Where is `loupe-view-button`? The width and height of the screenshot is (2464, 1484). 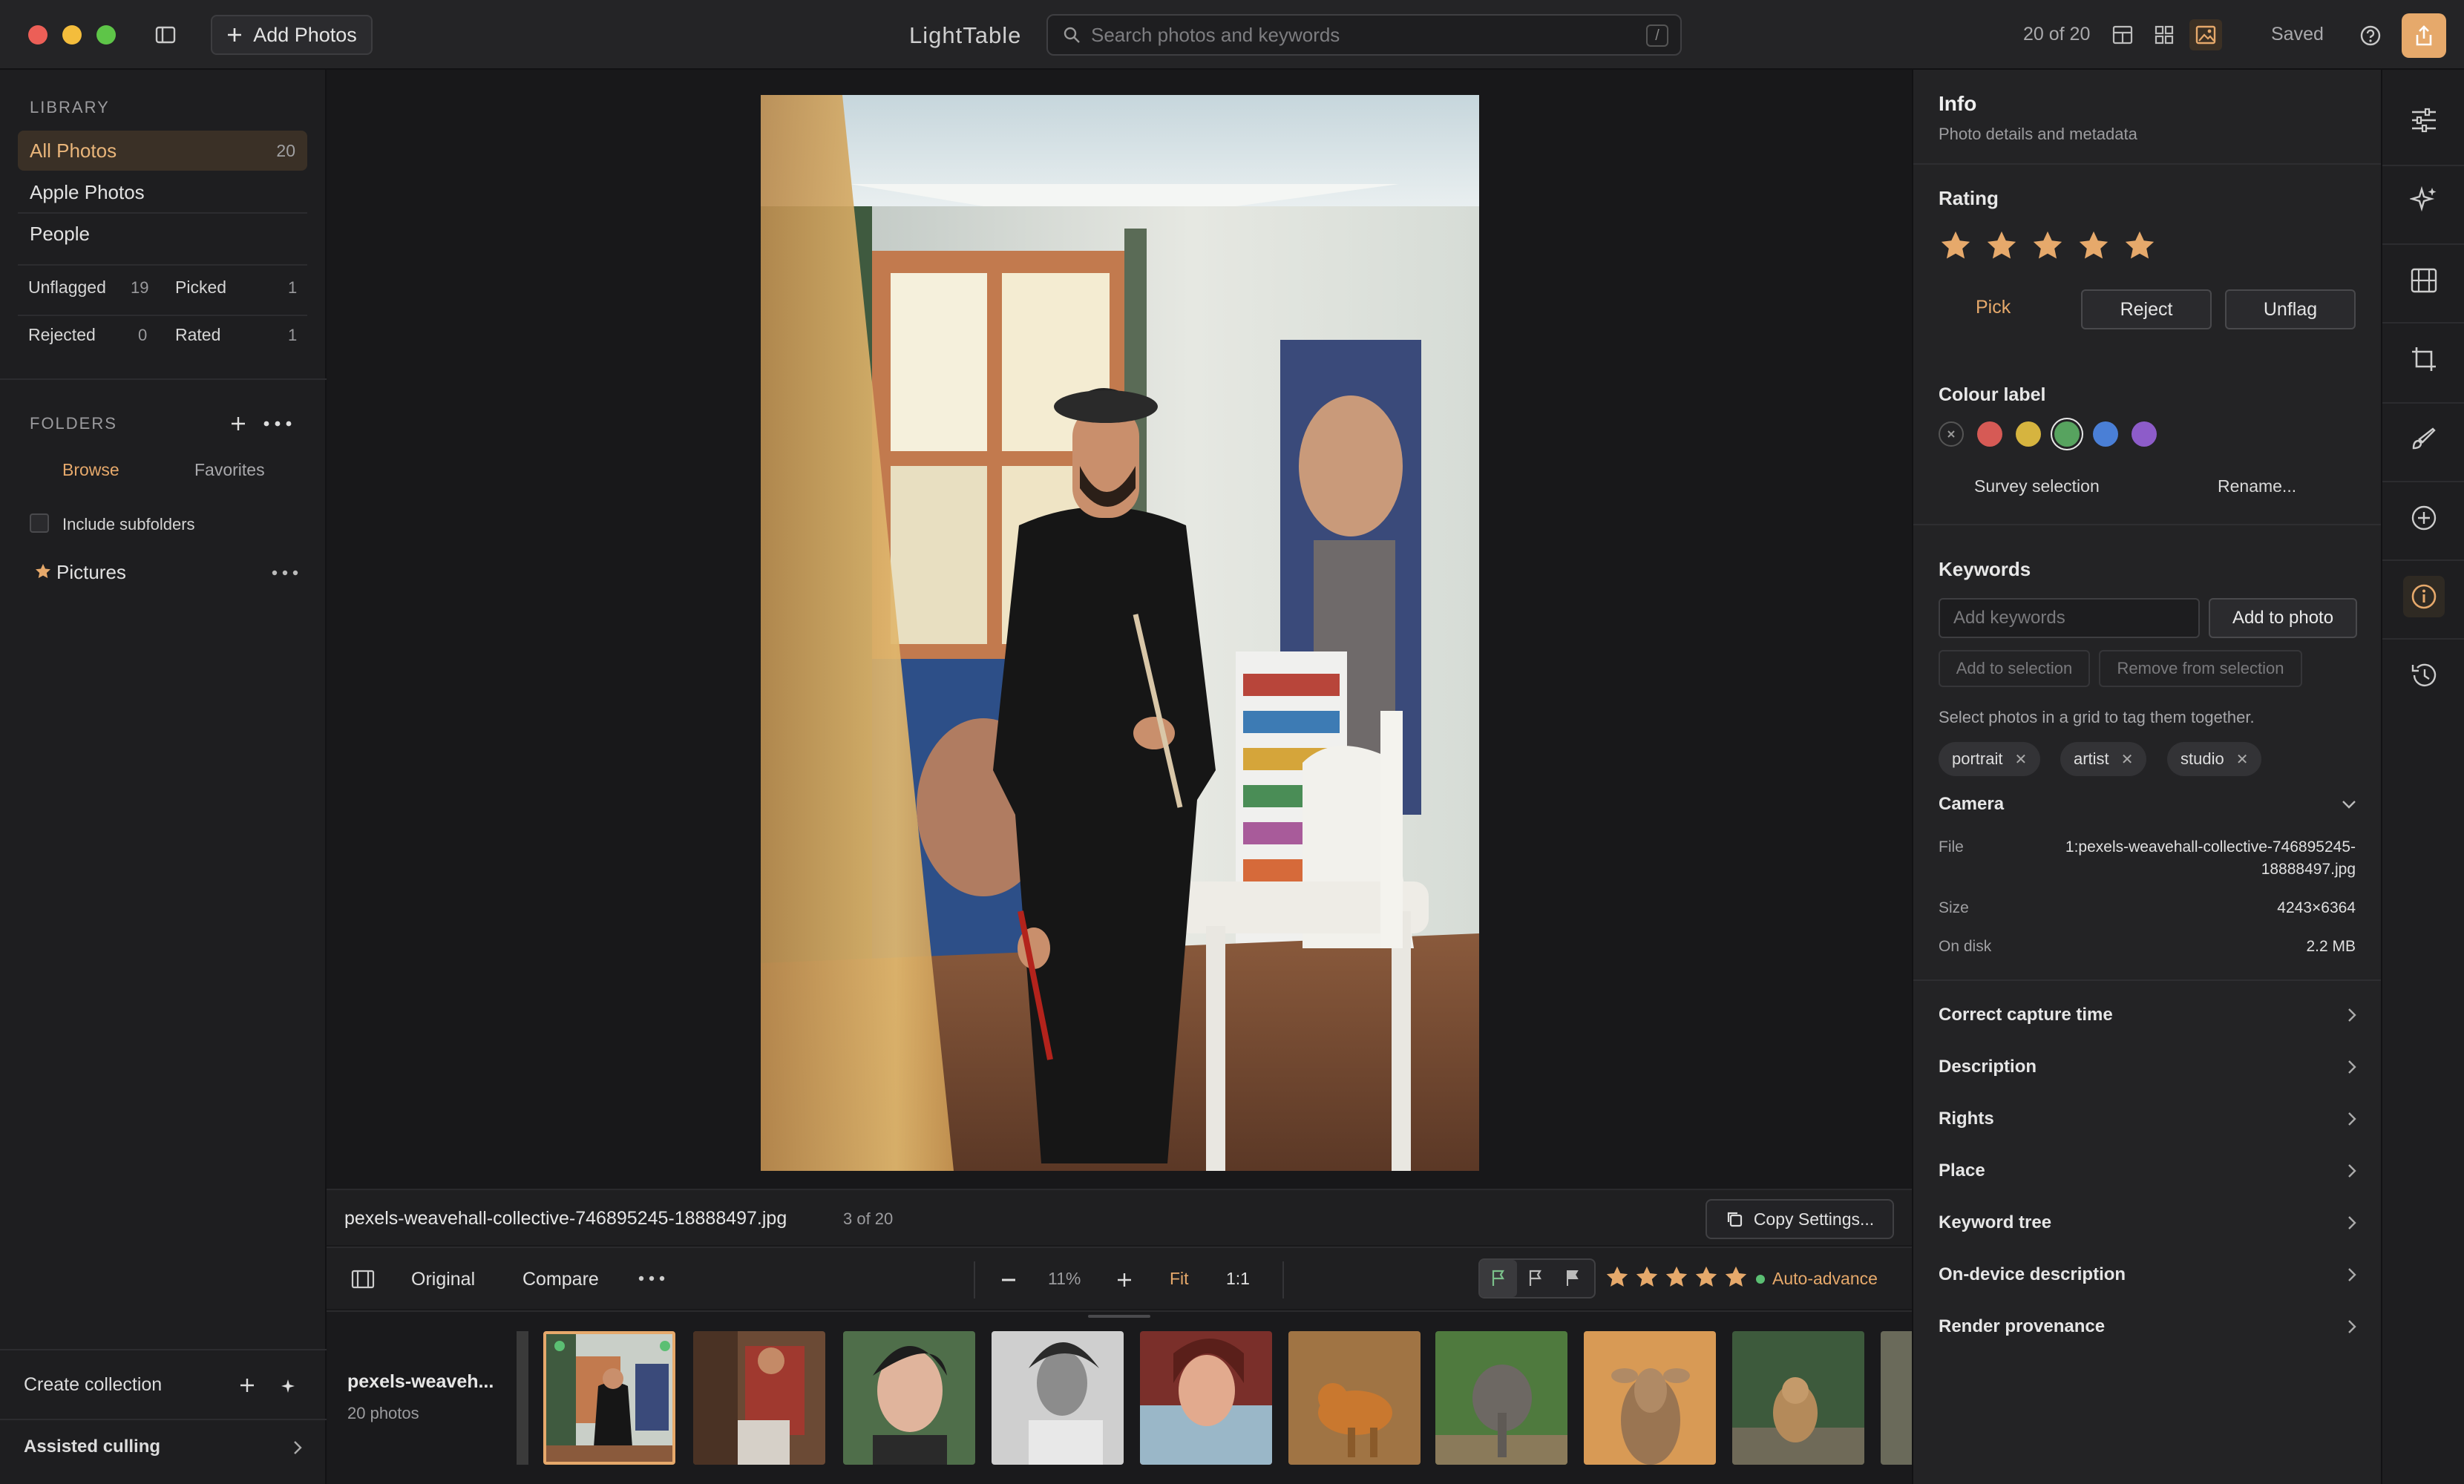
loupe-view-button is located at coordinates (2205, 34).